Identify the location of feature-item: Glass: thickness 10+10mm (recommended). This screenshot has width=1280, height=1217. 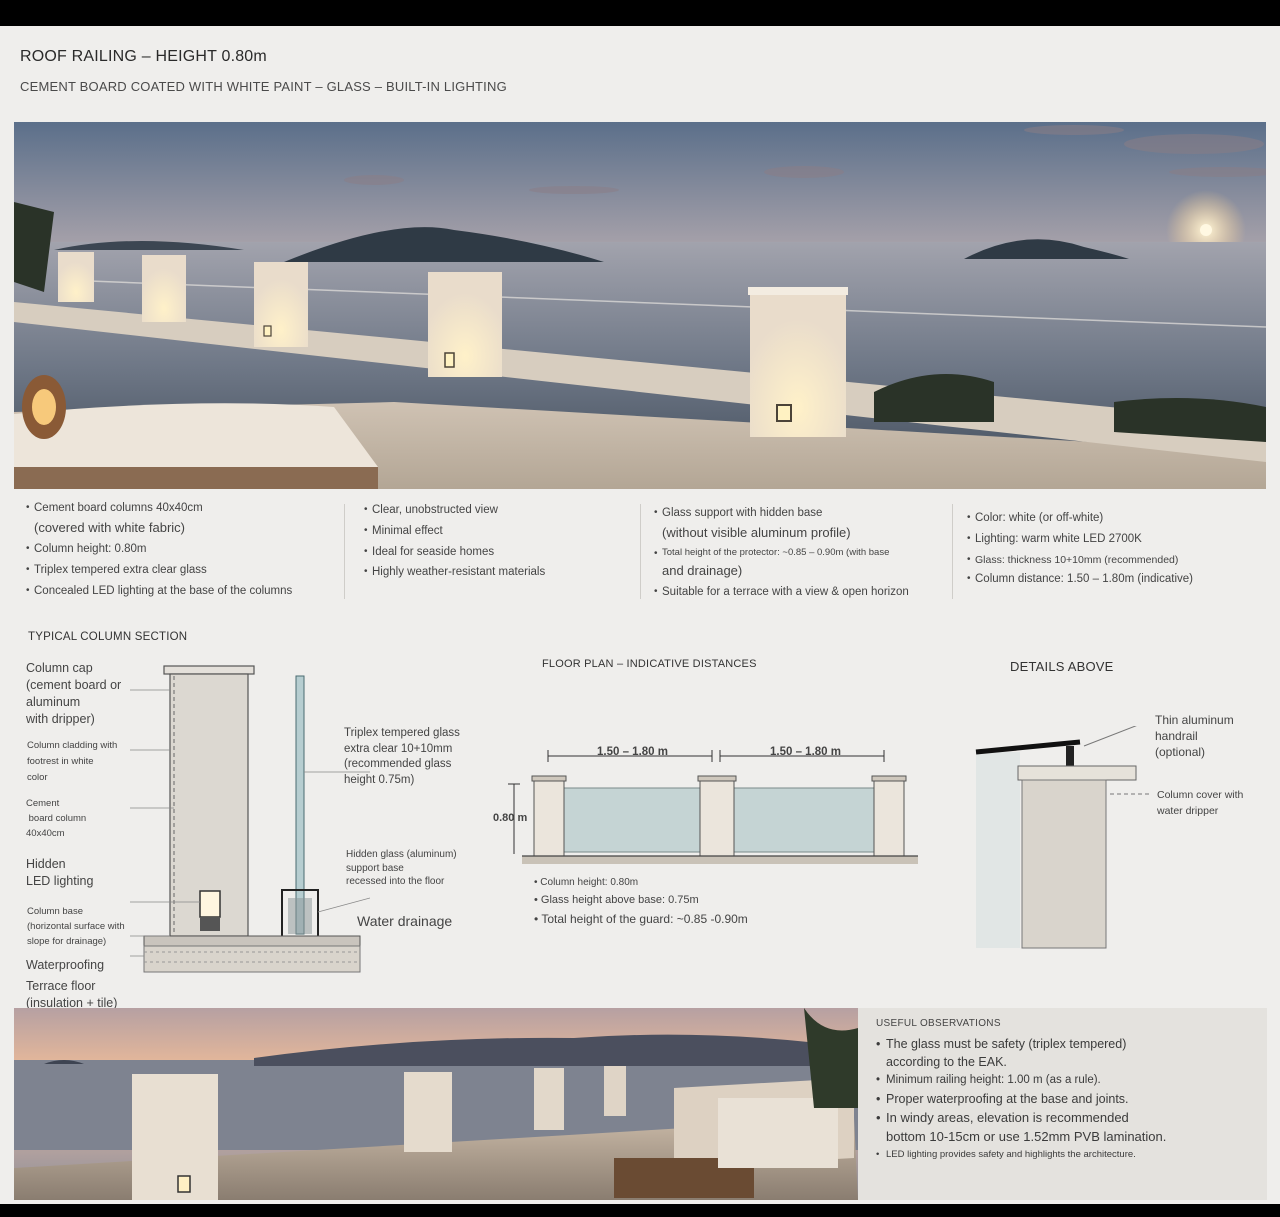
(1117, 560).